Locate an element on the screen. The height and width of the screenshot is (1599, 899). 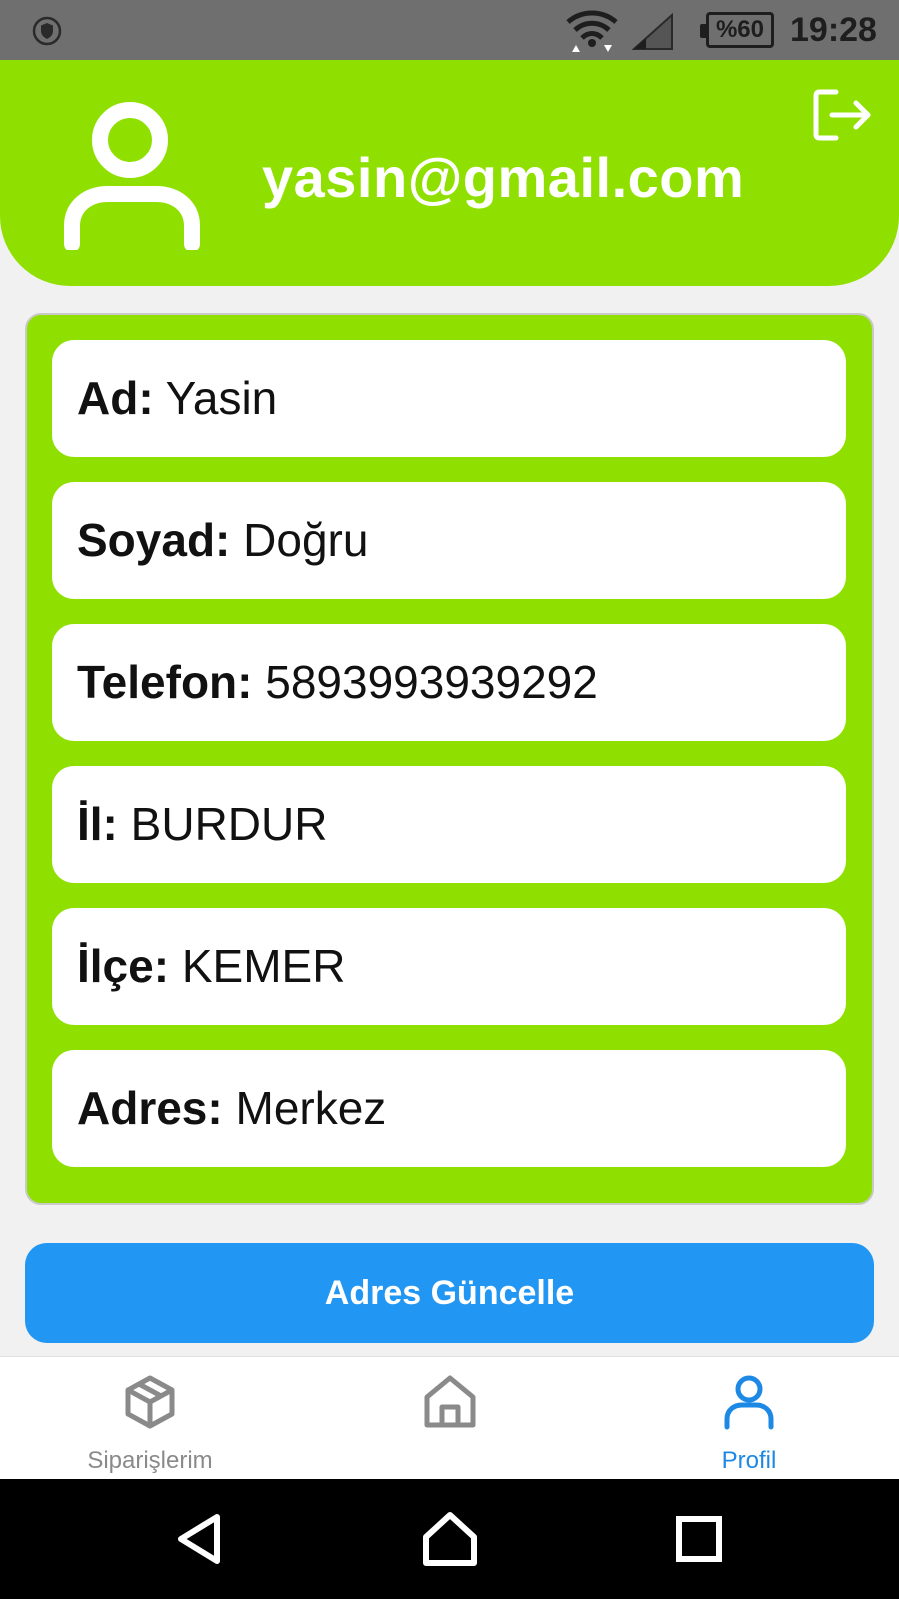
status-time: 19:28 is located at coordinates (833, 30).